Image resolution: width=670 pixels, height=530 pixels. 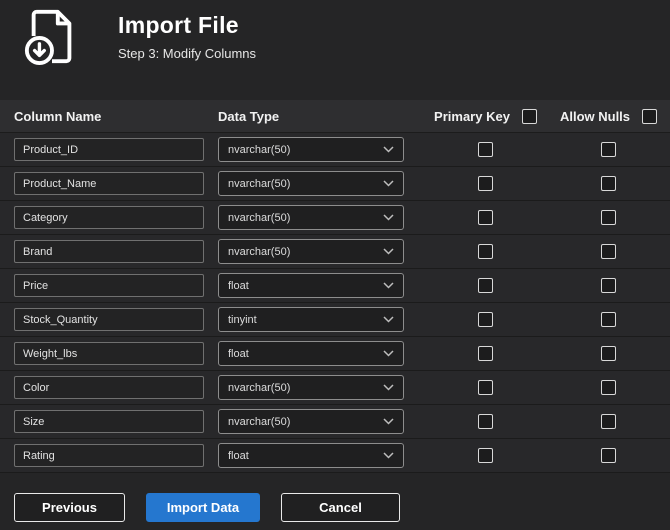 I want to click on page-subtitle: Step 3: Modify Columns, so click(x=187, y=53).